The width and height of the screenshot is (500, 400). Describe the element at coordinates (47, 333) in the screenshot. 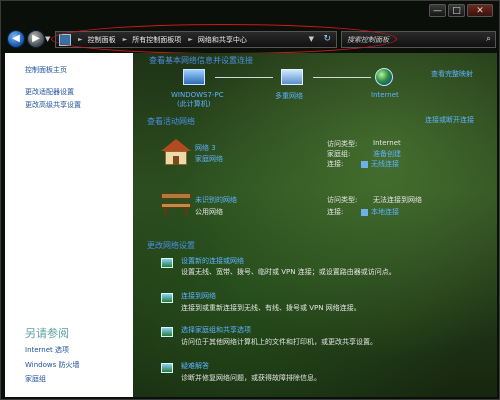

I see `see-also-heading: 另请参阅` at that location.